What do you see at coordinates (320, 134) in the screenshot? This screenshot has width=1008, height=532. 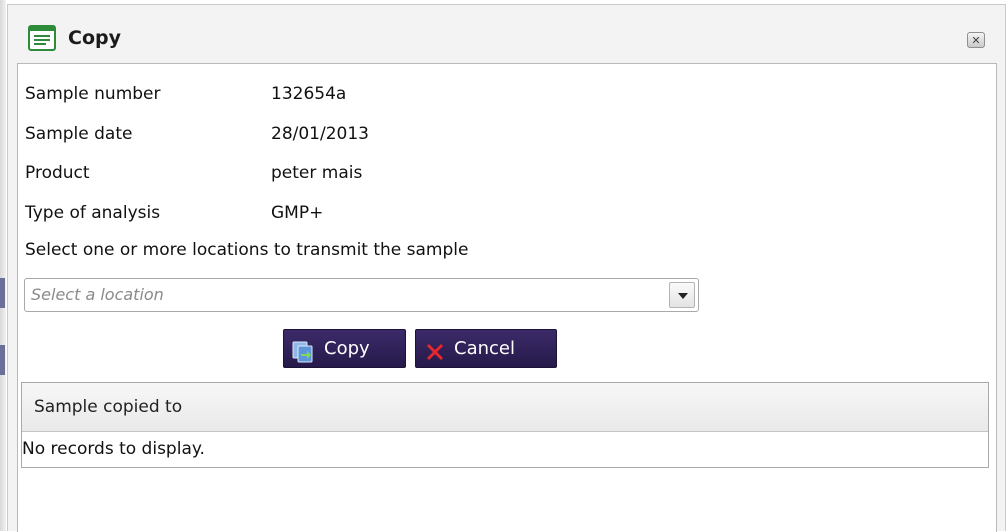 I see `sample-date-value: 28/01/2013` at bounding box center [320, 134].